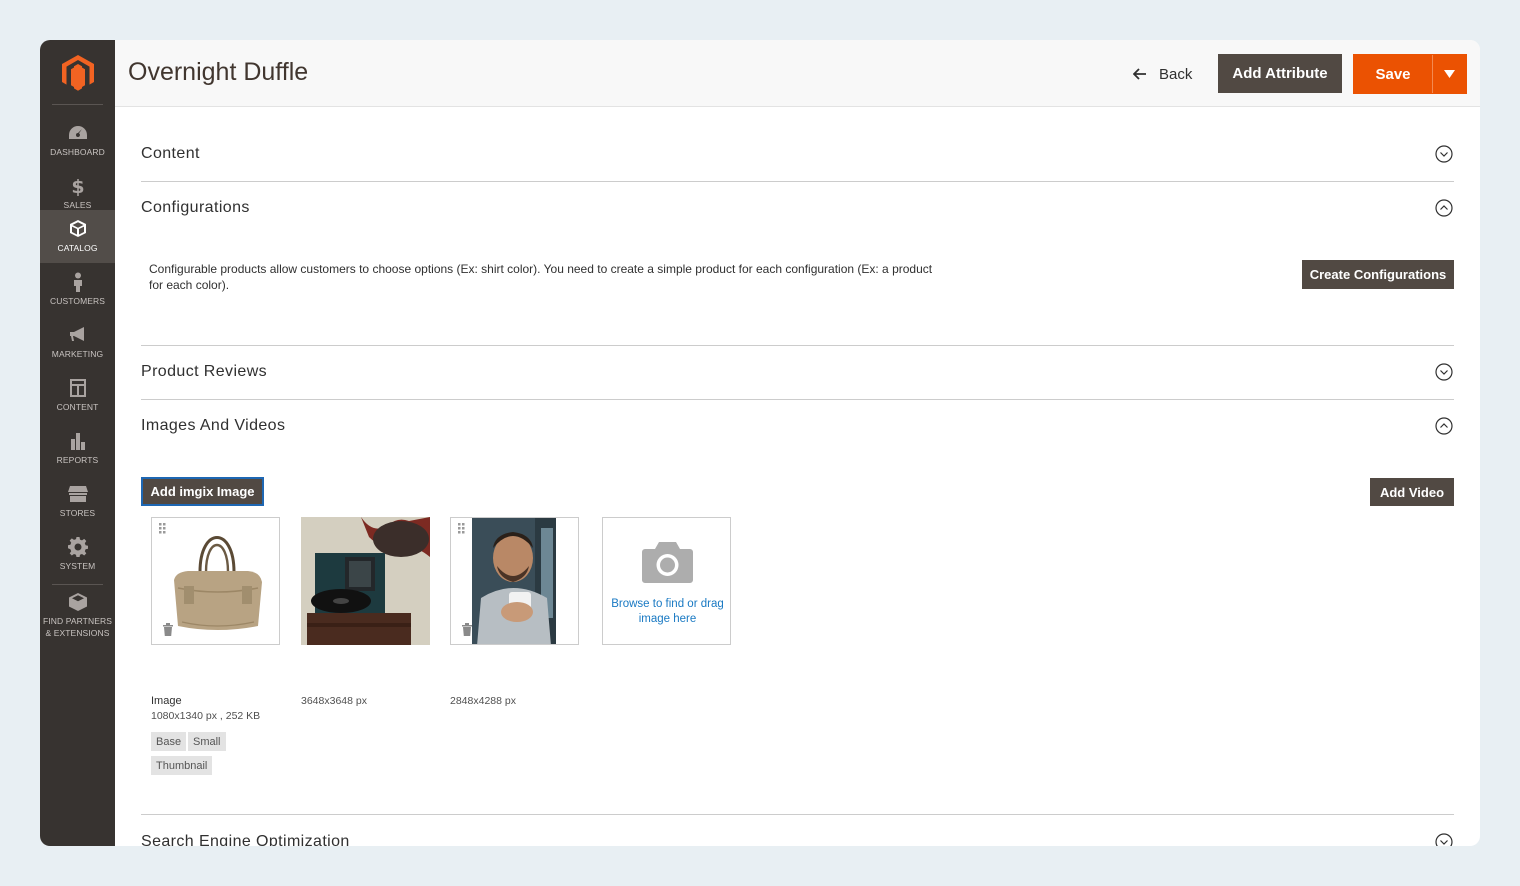 The width and height of the screenshot is (1520, 886). I want to click on sidebar-item-customers: CUSTOMERS, so click(77, 289).